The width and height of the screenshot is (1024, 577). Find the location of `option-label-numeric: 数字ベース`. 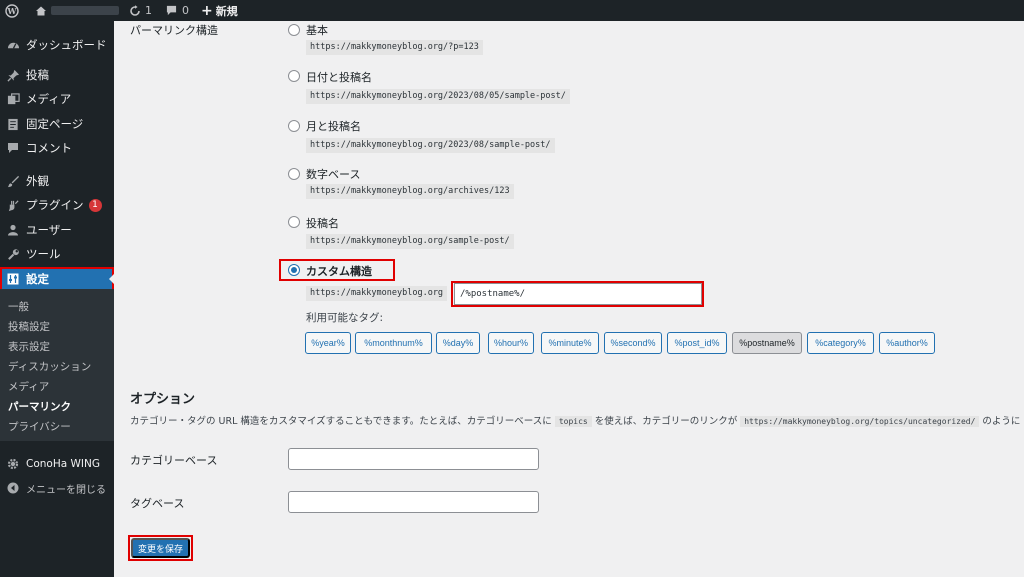

option-label-numeric: 数字ベース is located at coordinates (333, 174).